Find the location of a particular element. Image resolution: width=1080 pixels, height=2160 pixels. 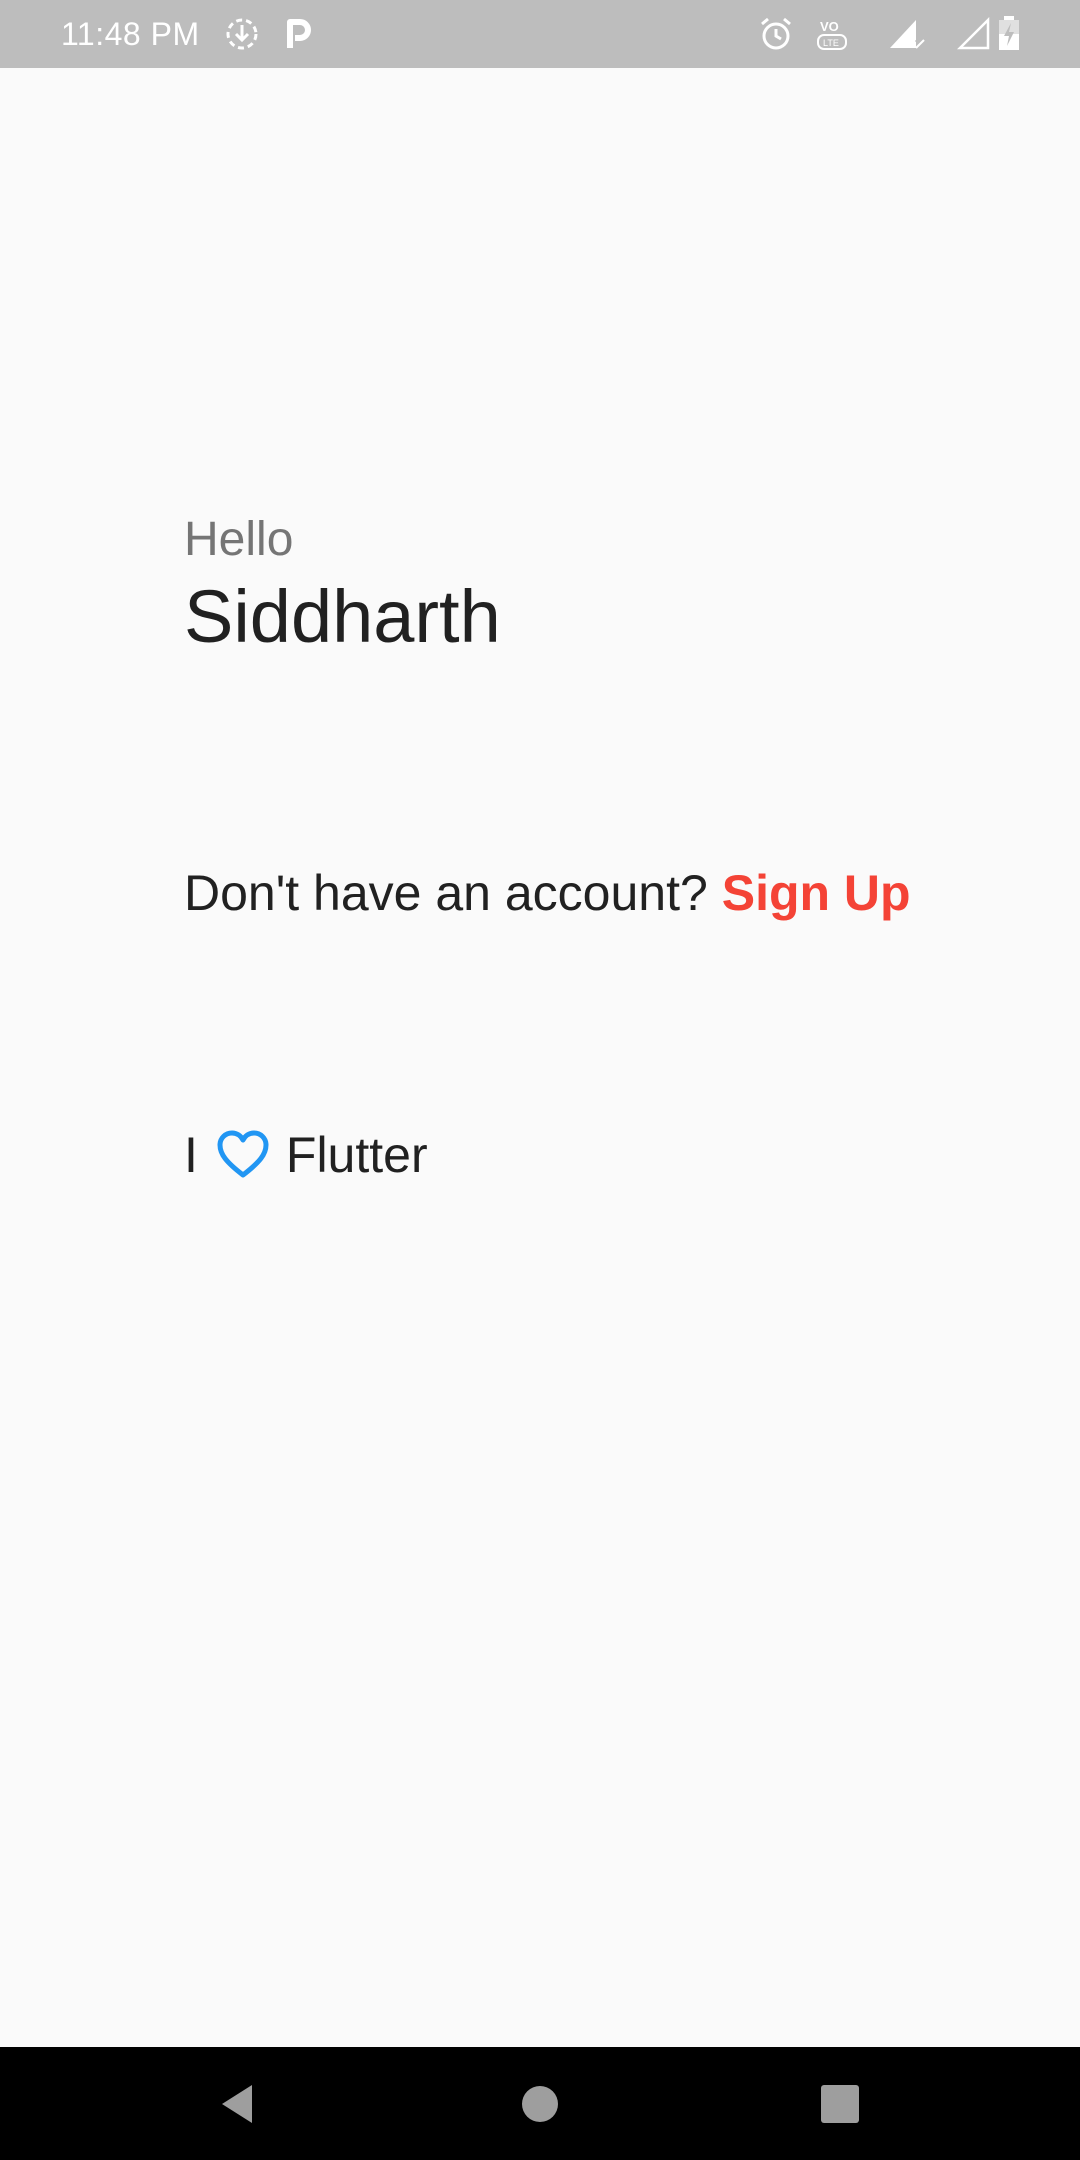

volte-icon: VO LTE is located at coordinates (832, 34).